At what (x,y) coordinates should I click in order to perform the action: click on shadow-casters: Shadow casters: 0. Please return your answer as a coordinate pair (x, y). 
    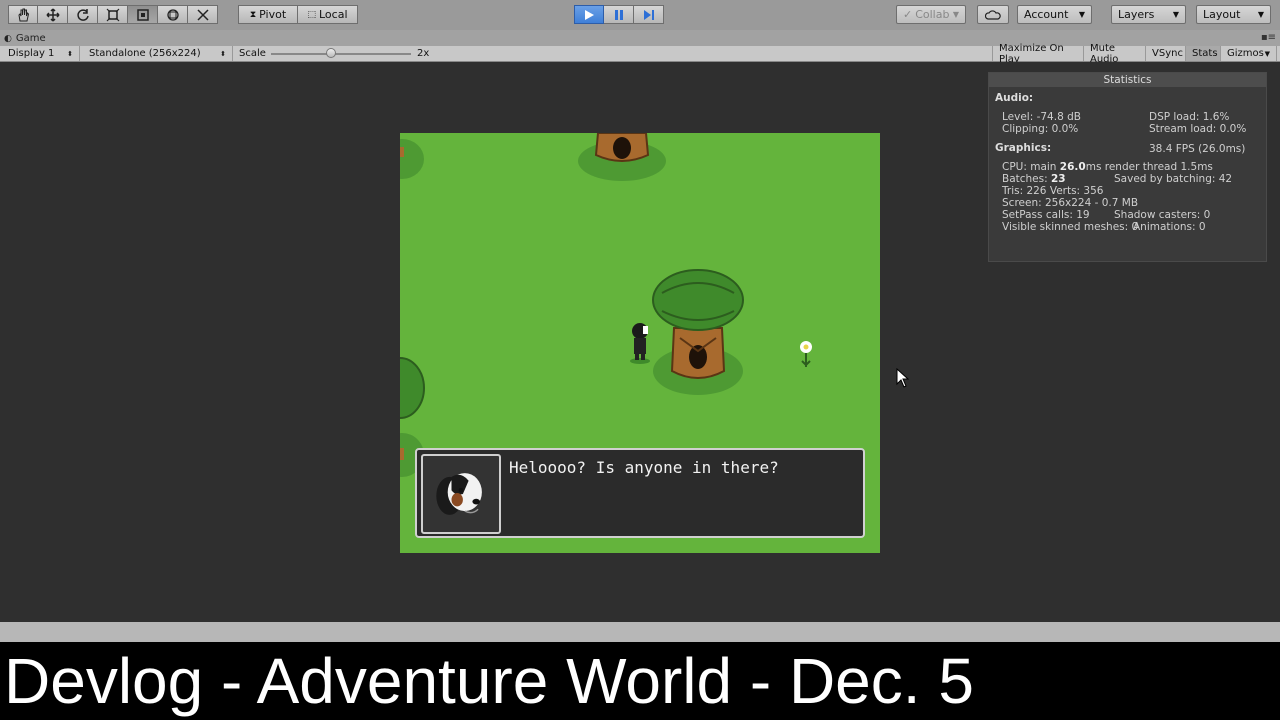
    Looking at the image, I should click on (1162, 215).